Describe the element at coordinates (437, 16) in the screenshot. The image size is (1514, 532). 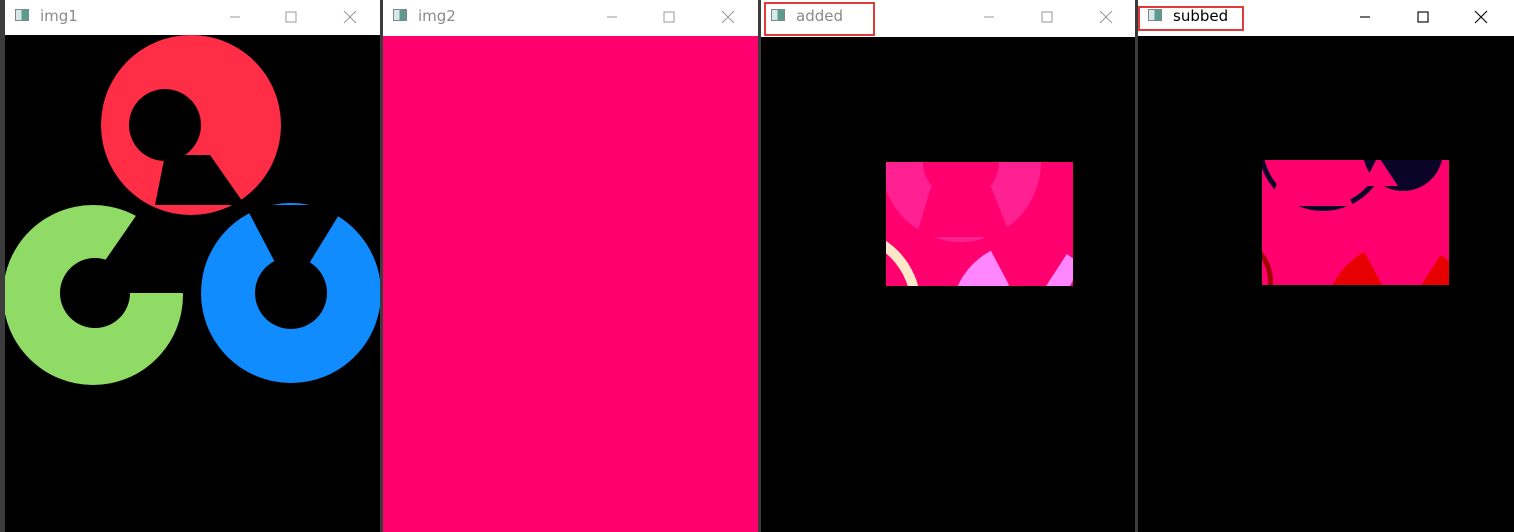
I see `window-title: img2` at that location.